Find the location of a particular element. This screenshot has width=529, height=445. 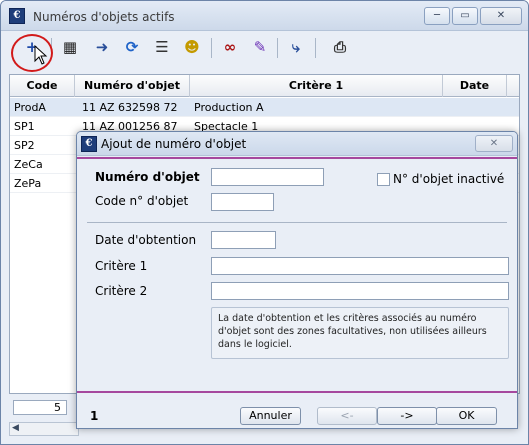

clapper-button: ▦ is located at coordinates (70, 47).